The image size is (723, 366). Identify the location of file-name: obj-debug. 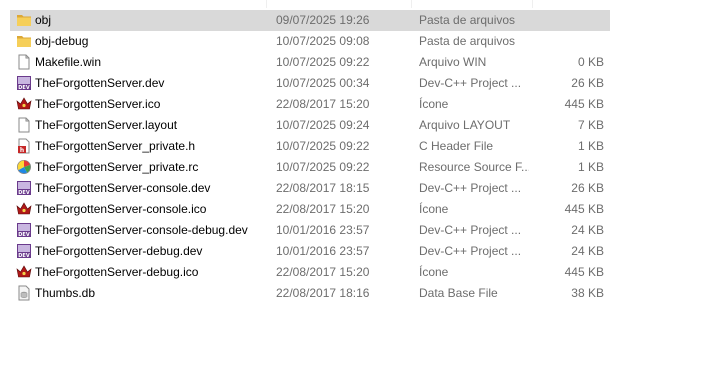
(62, 41).